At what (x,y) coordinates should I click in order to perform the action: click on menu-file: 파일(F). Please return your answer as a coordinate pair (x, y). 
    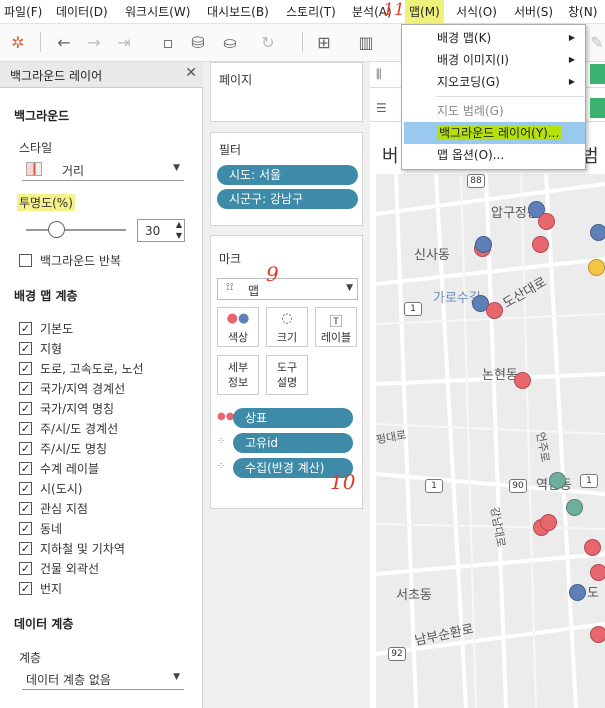
    Looking at the image, I should click on (23, 12).